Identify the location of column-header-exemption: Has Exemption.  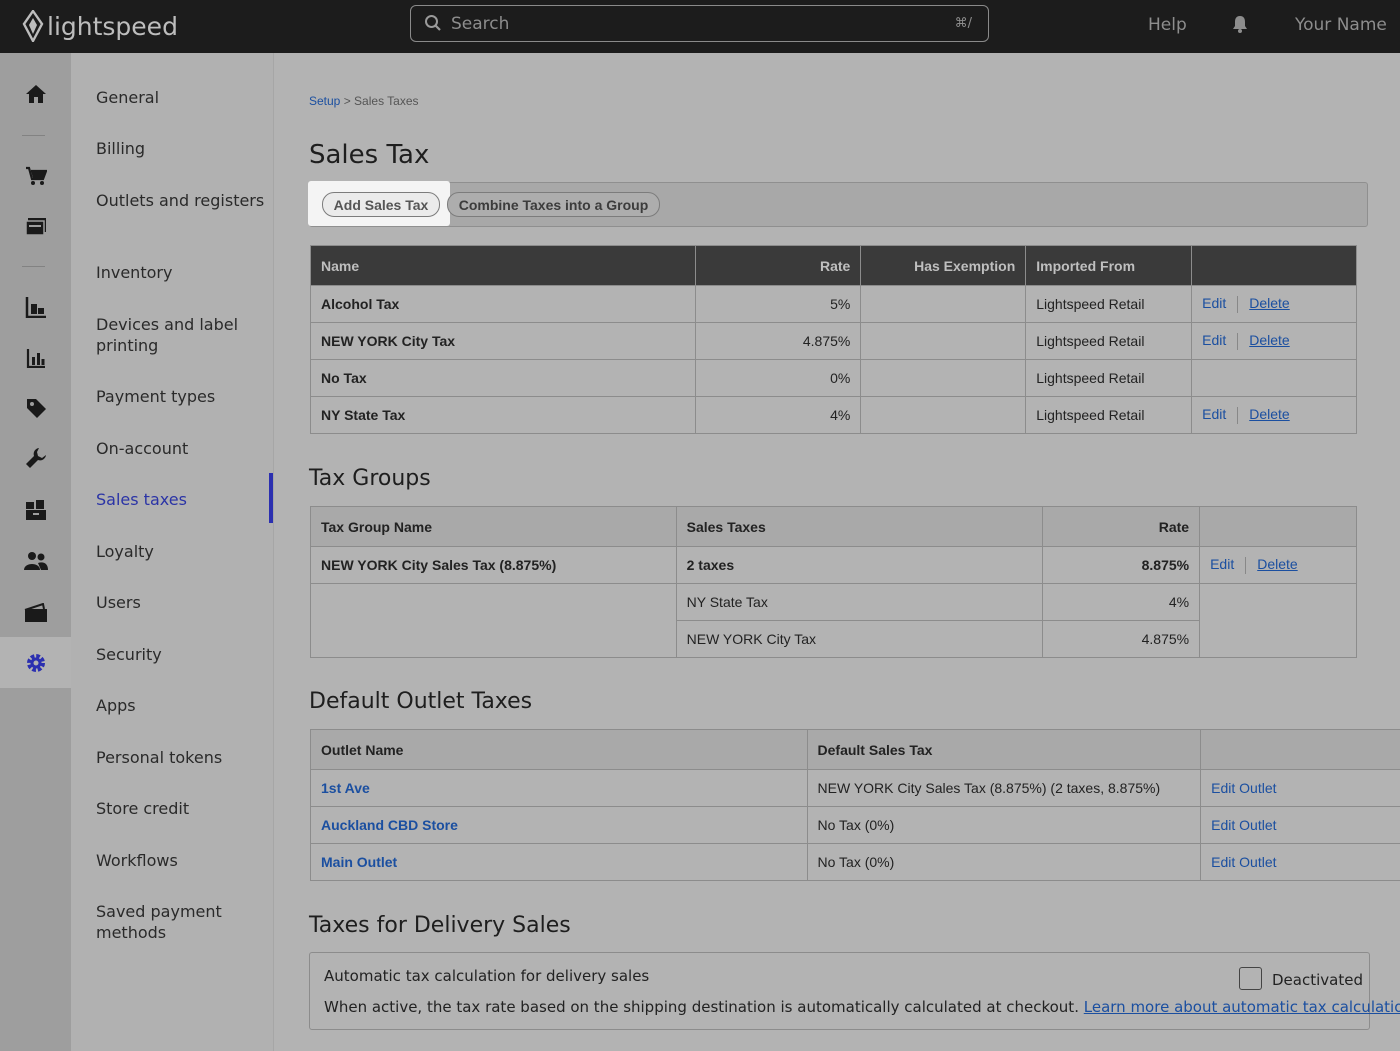
(943, 265).